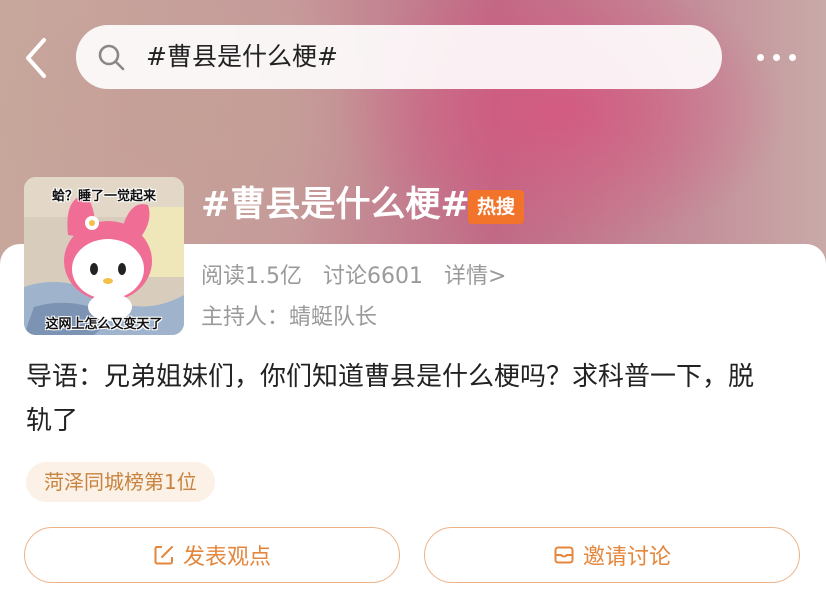 The width and height of the screenshot is (826, 602). What do you see at coordinates (242, 57) in the screenshot?
I see `search-query: #曹县是什么梗#` at bounding box center [242, 57].